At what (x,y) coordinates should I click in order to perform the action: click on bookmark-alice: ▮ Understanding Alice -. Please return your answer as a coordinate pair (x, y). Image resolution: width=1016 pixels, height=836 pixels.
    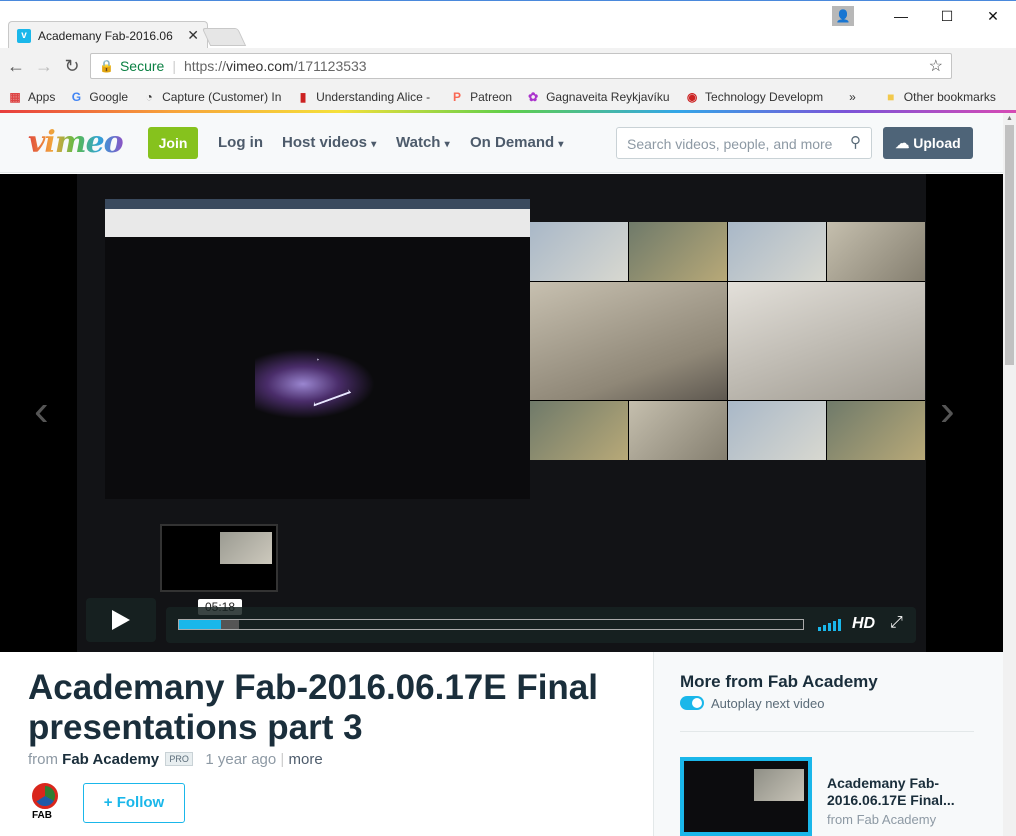
    Looking at the image, I should click on (366, 97).